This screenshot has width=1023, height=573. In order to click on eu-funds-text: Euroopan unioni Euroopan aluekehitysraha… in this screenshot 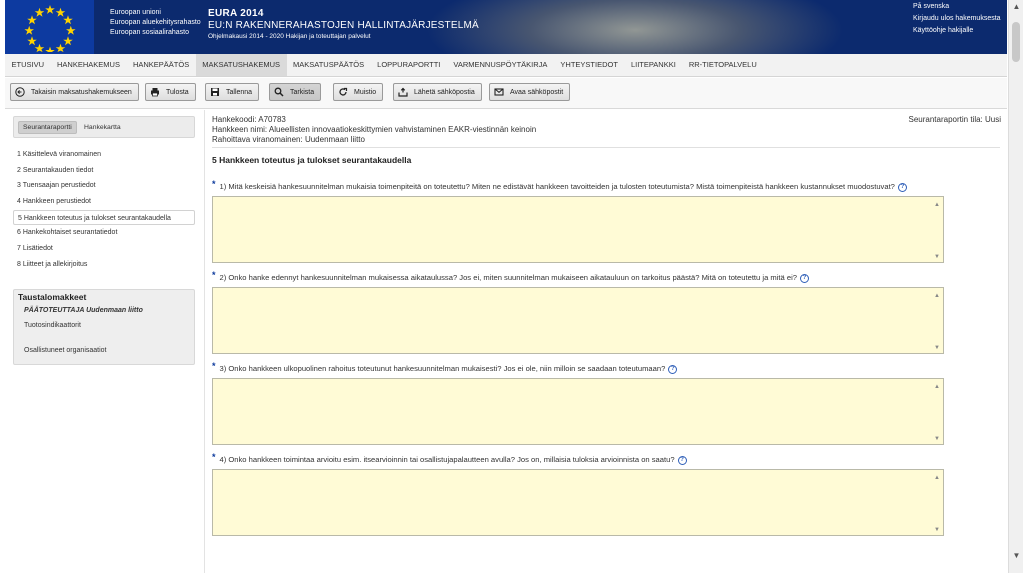, I will do `click(155, 22)`.